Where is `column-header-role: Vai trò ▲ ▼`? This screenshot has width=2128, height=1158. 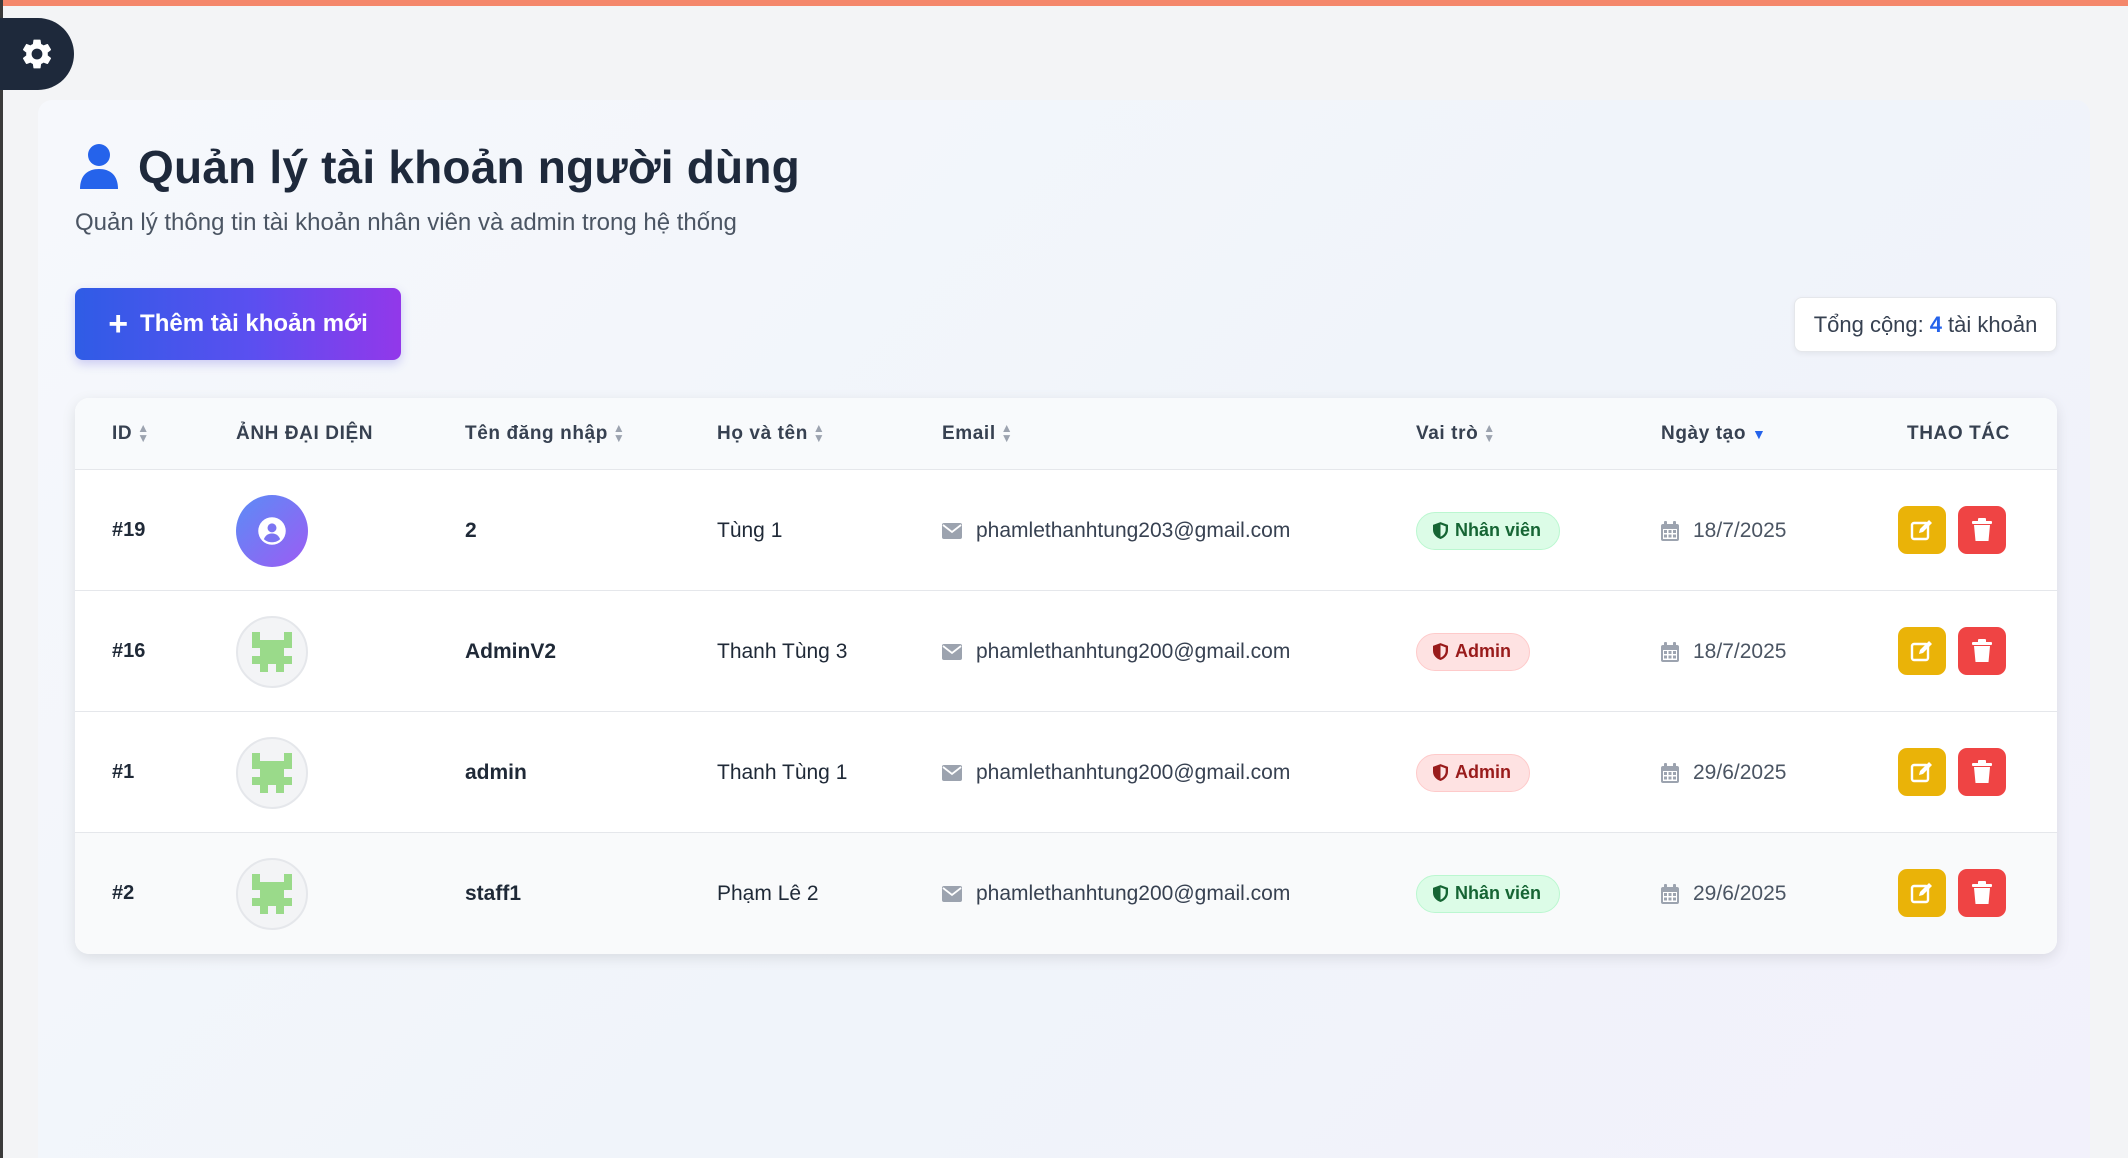
column-header-role: Vai trò ▲ ▼ is located at coordinates (1456, 434).